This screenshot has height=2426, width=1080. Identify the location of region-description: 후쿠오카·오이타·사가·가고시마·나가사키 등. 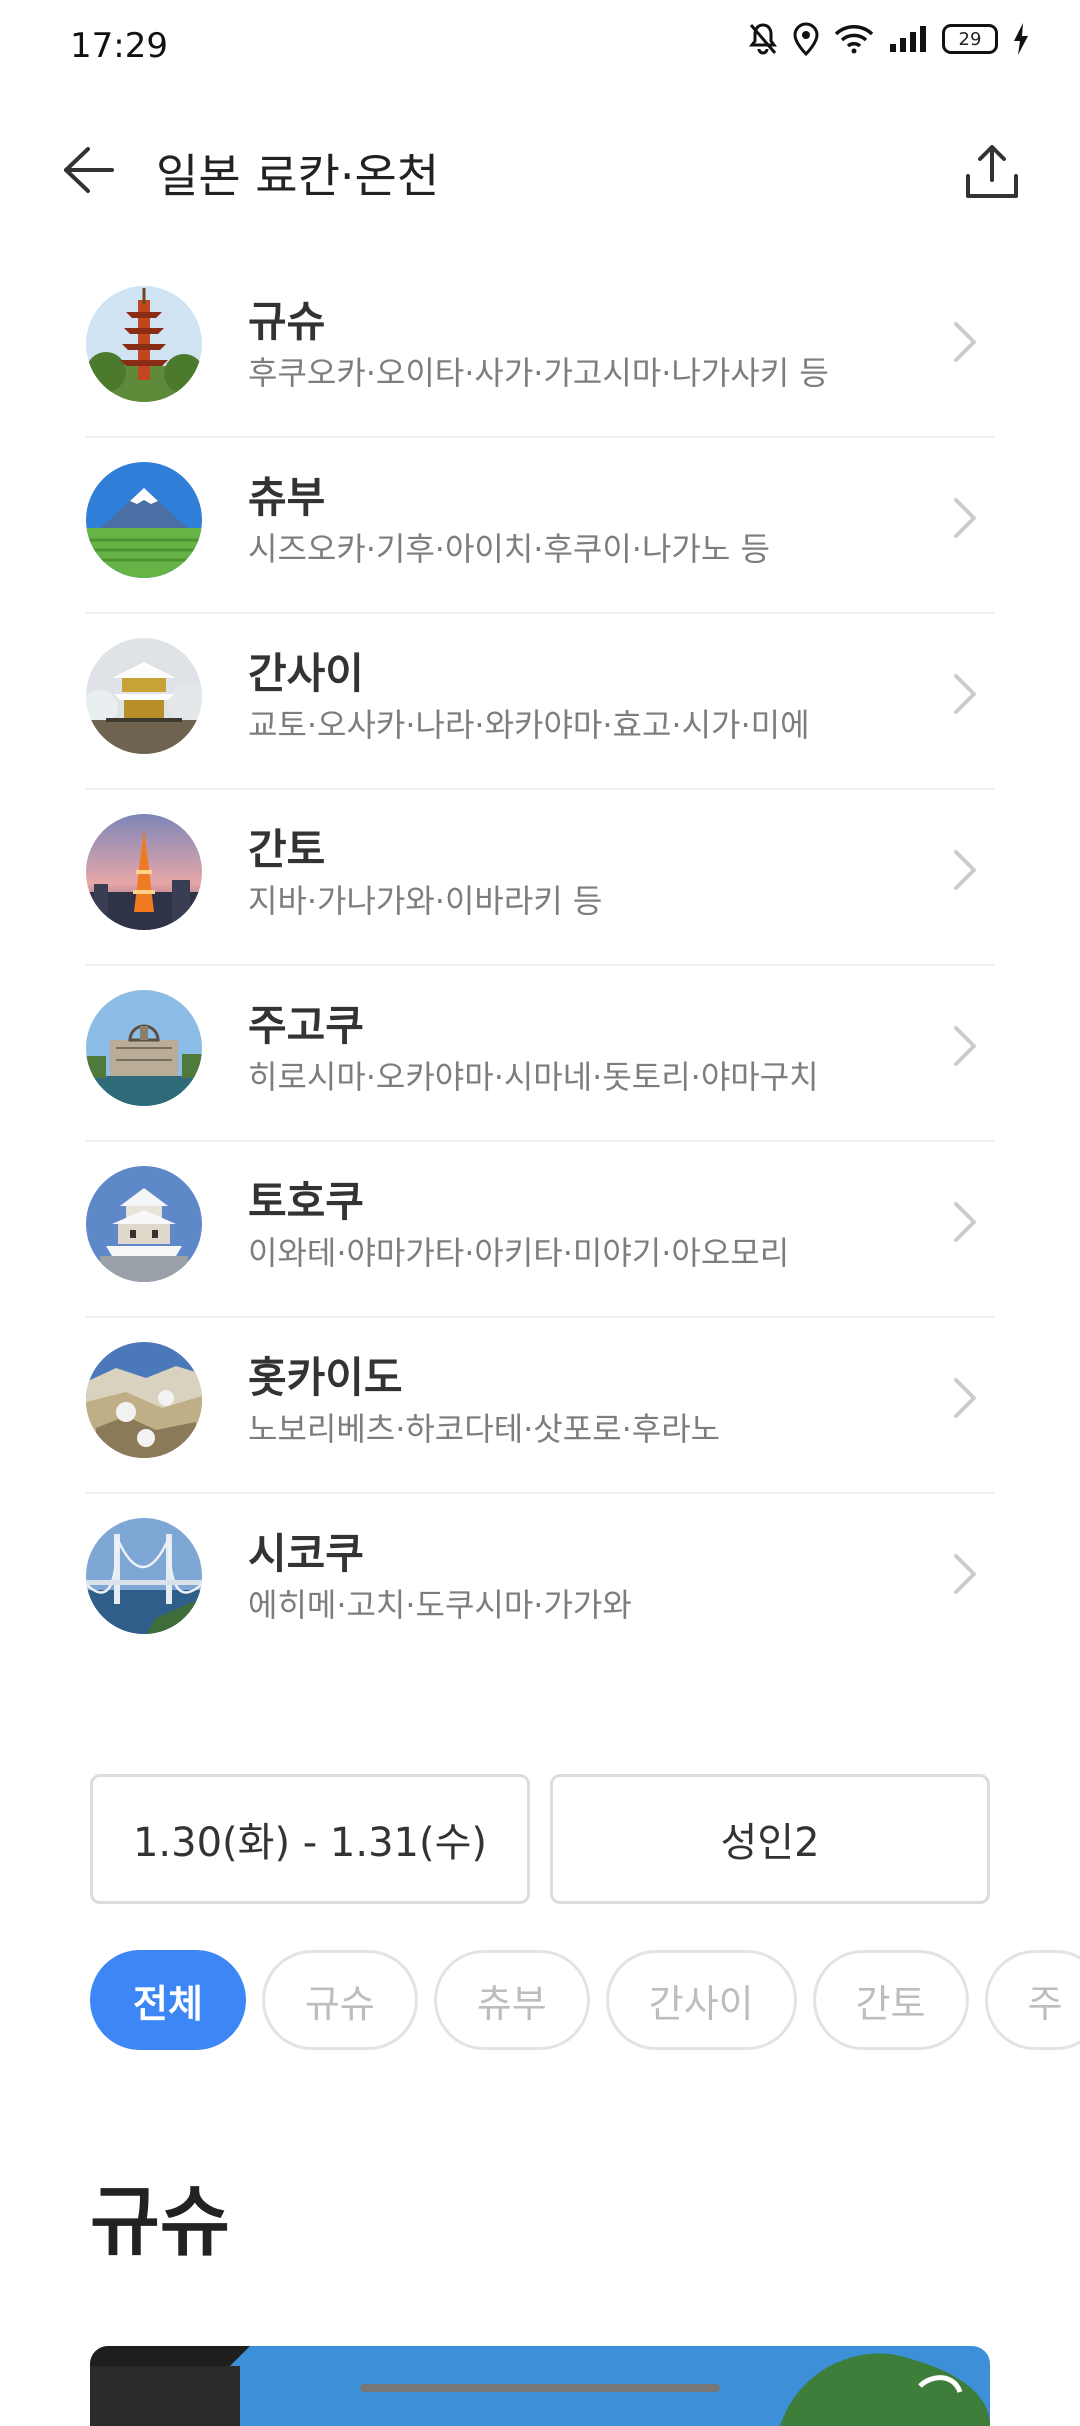
(538, 373).